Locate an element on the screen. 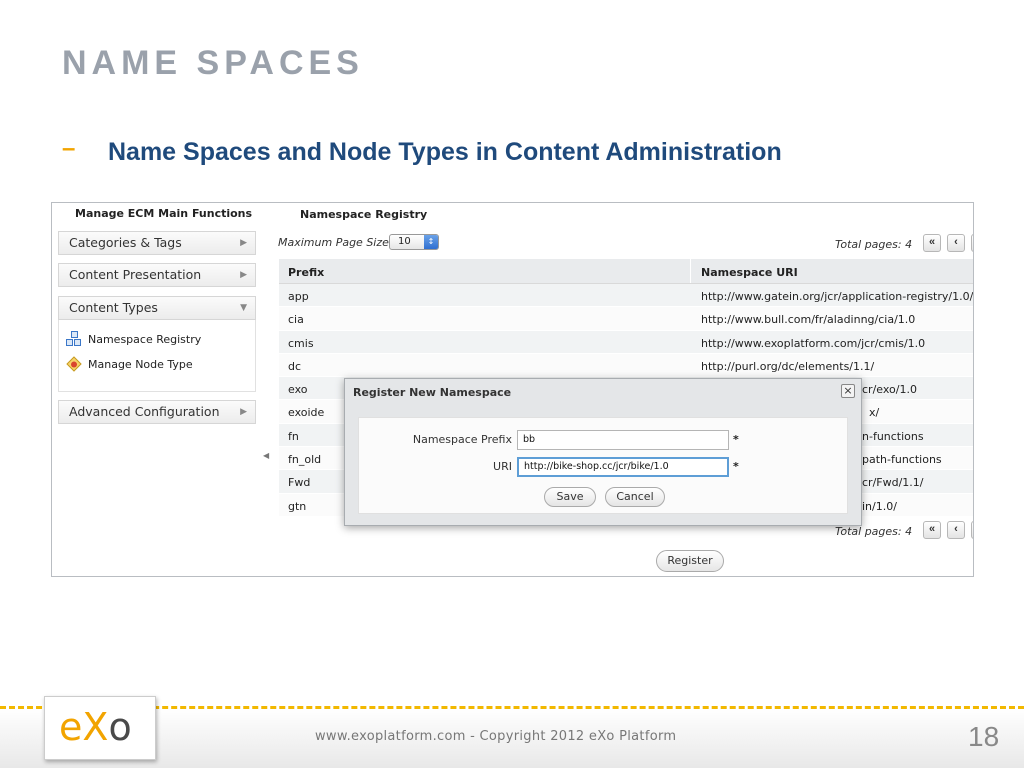 This screenshot has height=768, width=1024. page-size-select: 10 ↕ is located at coordinates (414, 242).